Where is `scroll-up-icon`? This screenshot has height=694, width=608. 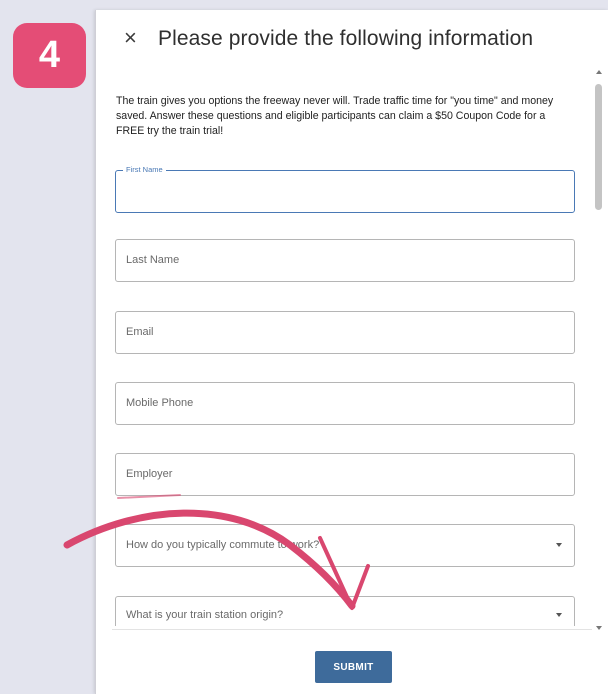 scroll-up-icon is located at coordinates (599, 72).